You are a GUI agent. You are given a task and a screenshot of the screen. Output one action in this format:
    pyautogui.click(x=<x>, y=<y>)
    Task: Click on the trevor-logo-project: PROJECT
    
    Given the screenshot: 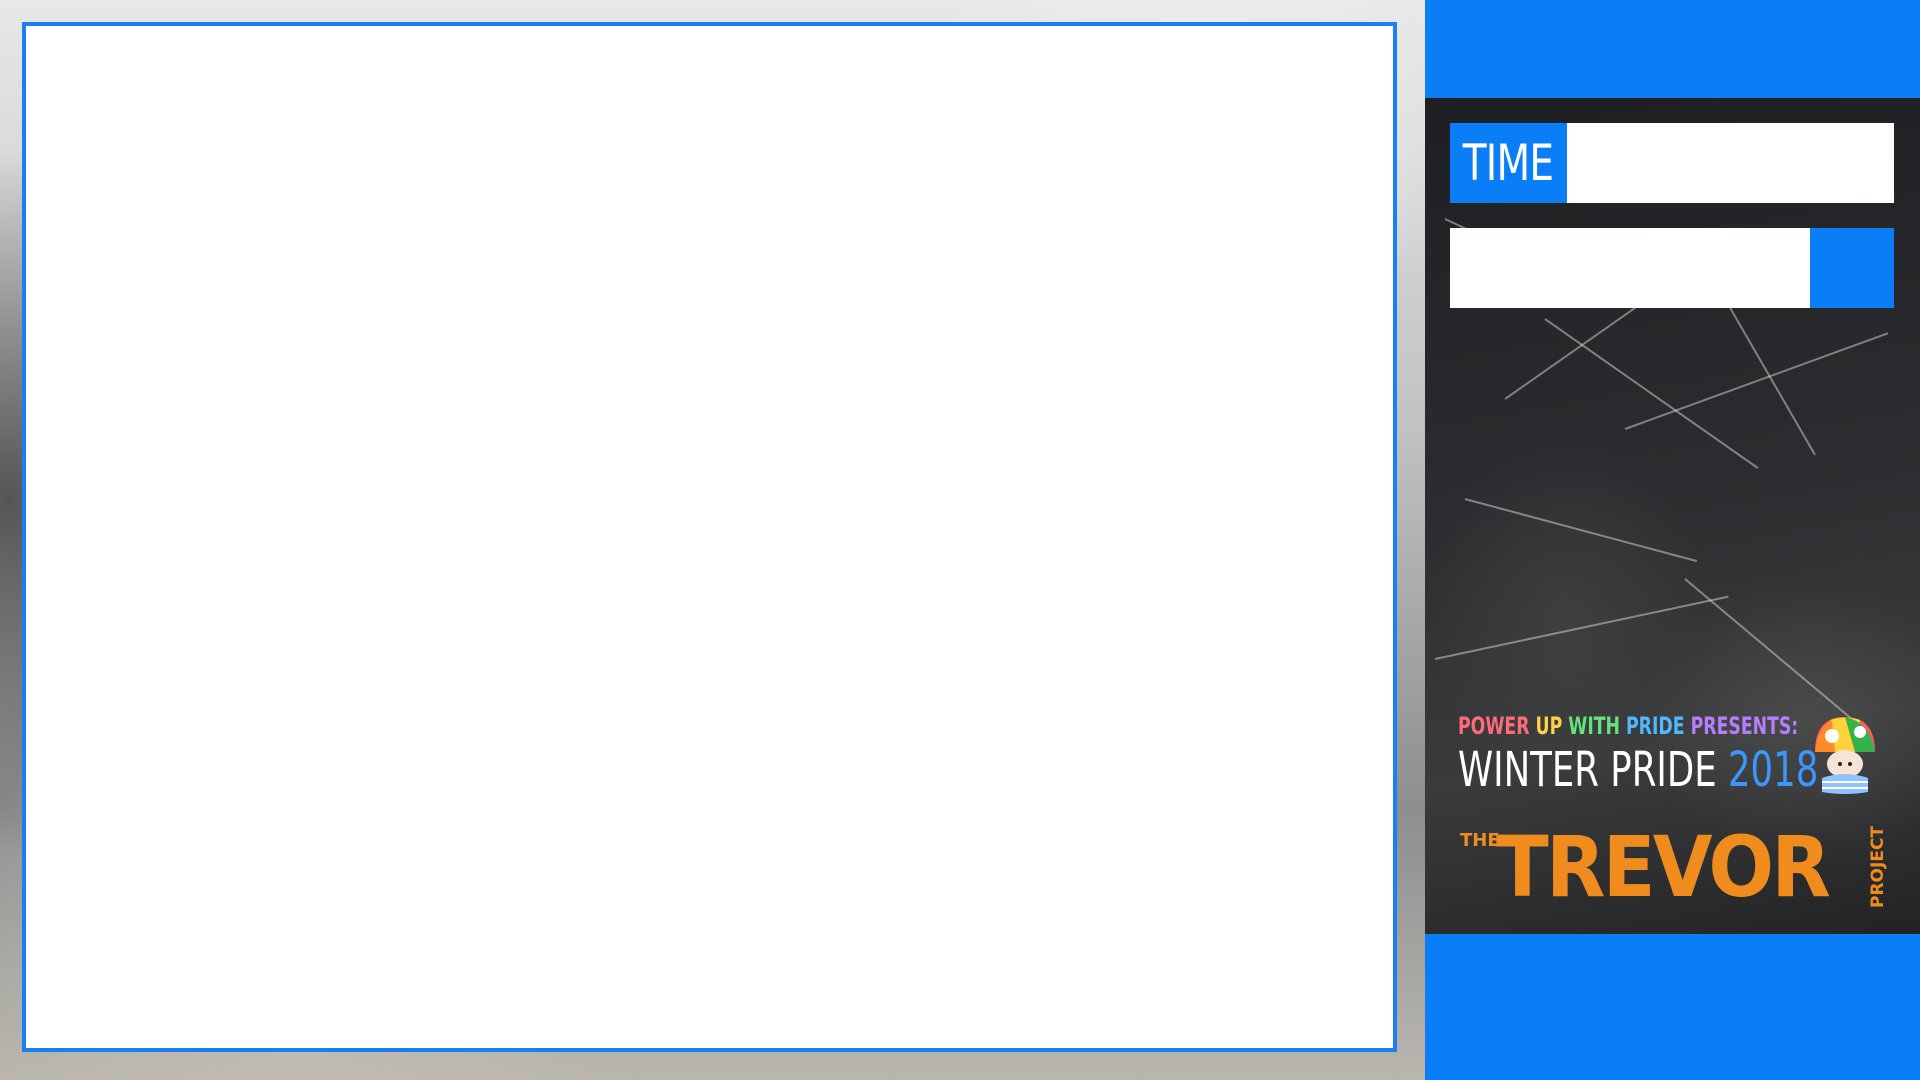 What is the action you would take?
    pyautogui.click(x=1878, y=866)
    